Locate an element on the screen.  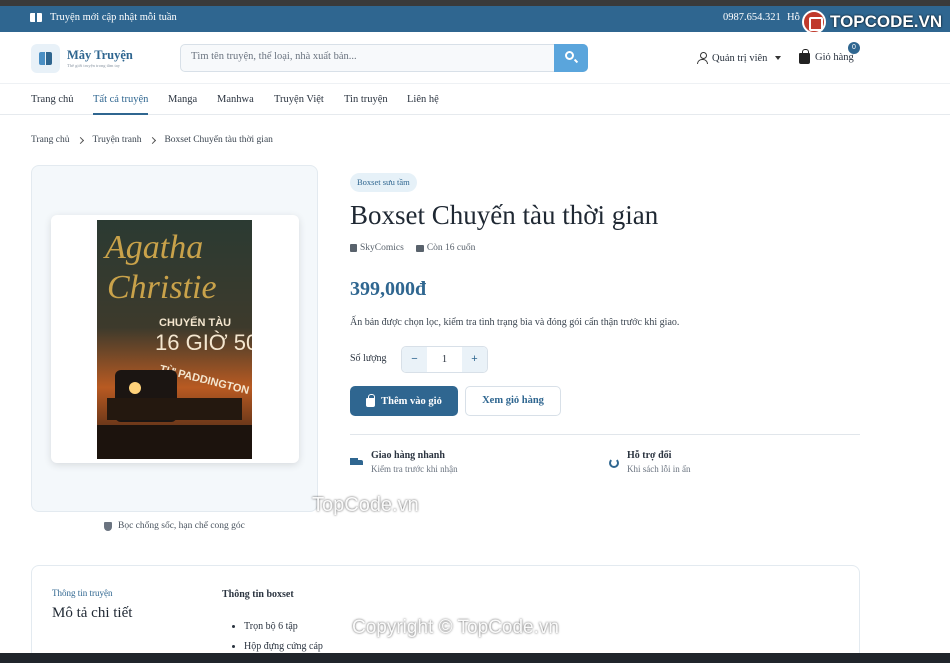
admin-label: Quản trị viên is located at coordinates (740, 58).